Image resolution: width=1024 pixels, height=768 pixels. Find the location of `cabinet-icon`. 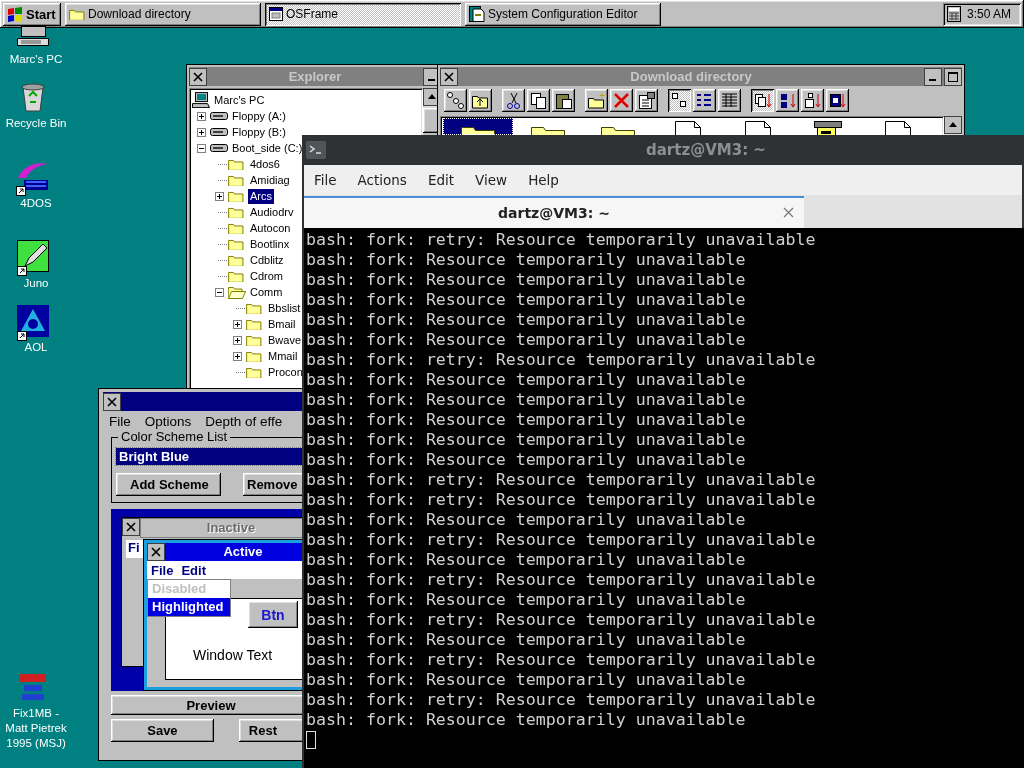

cabinet-icon is located at coordinates (828, 128).